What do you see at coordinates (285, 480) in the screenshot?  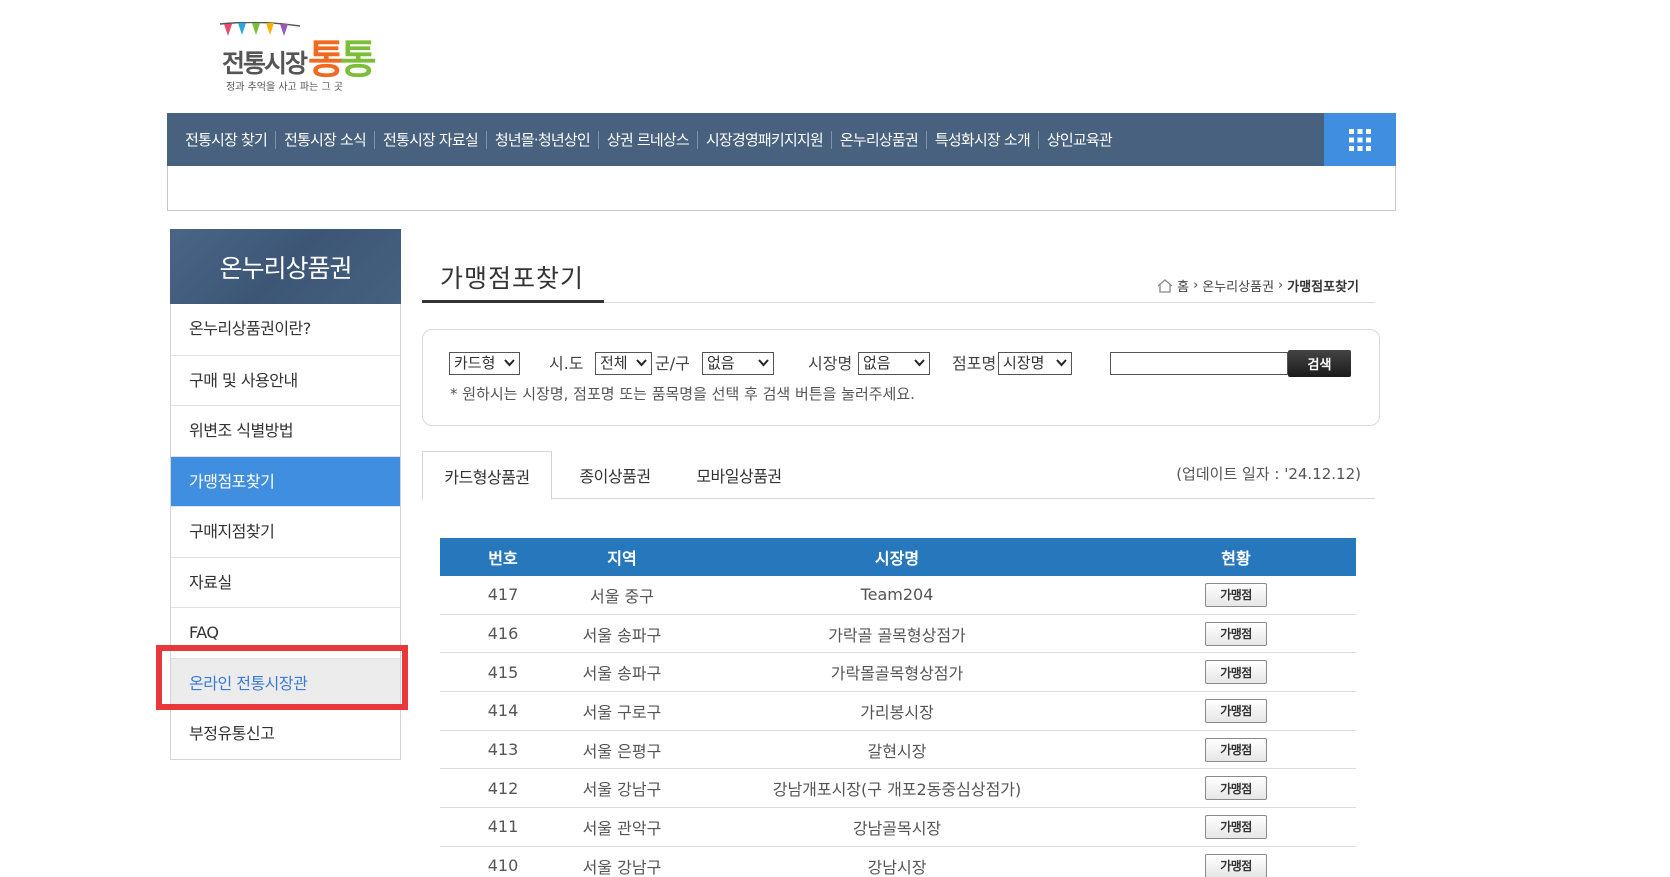 I see `sidebar-item: 가맹점포찾기` at bounding box center [285, 480].